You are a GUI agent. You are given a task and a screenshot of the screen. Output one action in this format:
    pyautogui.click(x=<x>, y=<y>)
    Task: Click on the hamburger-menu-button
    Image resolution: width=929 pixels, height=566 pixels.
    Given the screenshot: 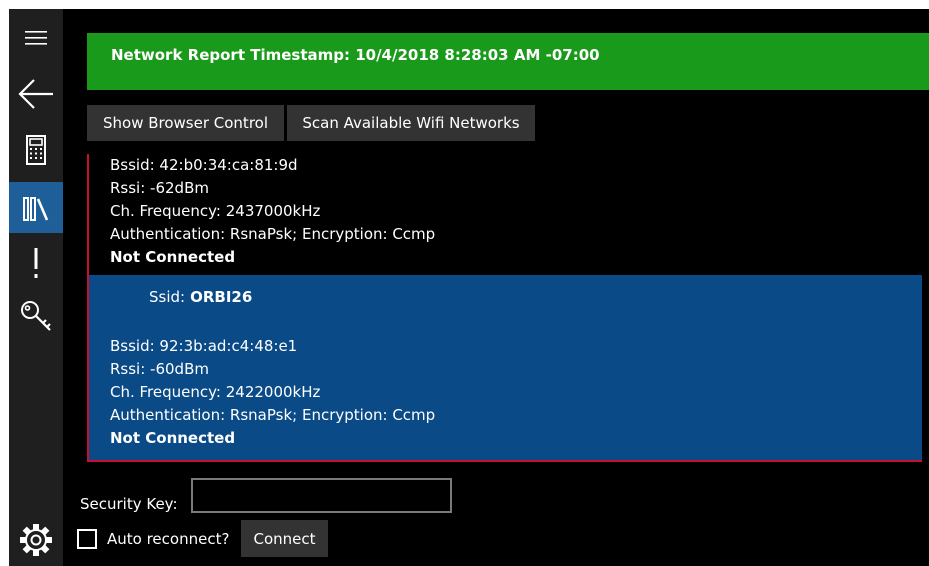 What is the action you would take?
    pyautogui.click(x=36, y=38)
    